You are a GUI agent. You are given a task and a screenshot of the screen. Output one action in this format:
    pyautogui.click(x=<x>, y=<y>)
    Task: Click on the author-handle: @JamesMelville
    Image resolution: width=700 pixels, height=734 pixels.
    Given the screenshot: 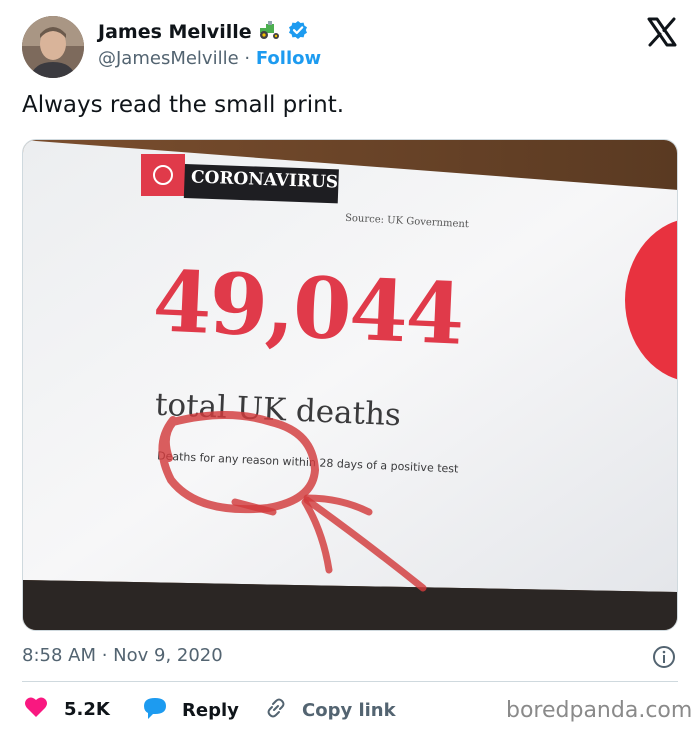 What is the action you would take?
    pyautogui.click(x=168, y=58)
    